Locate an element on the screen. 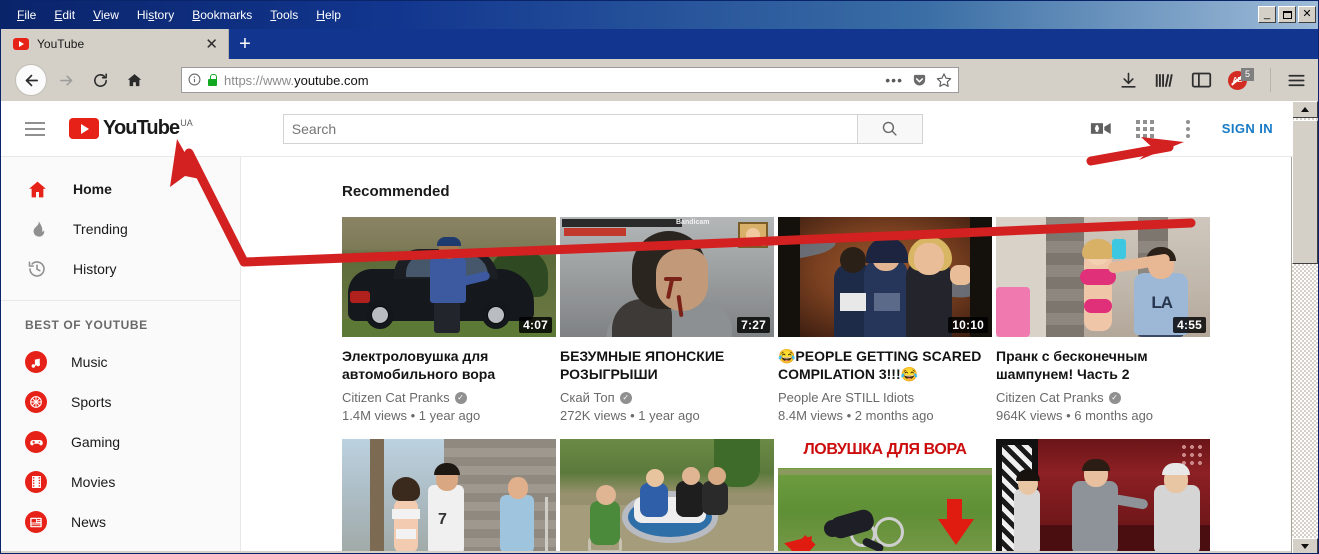  video-thumbnail: Bandicam 7:27 is located at coordinates (667, 277).